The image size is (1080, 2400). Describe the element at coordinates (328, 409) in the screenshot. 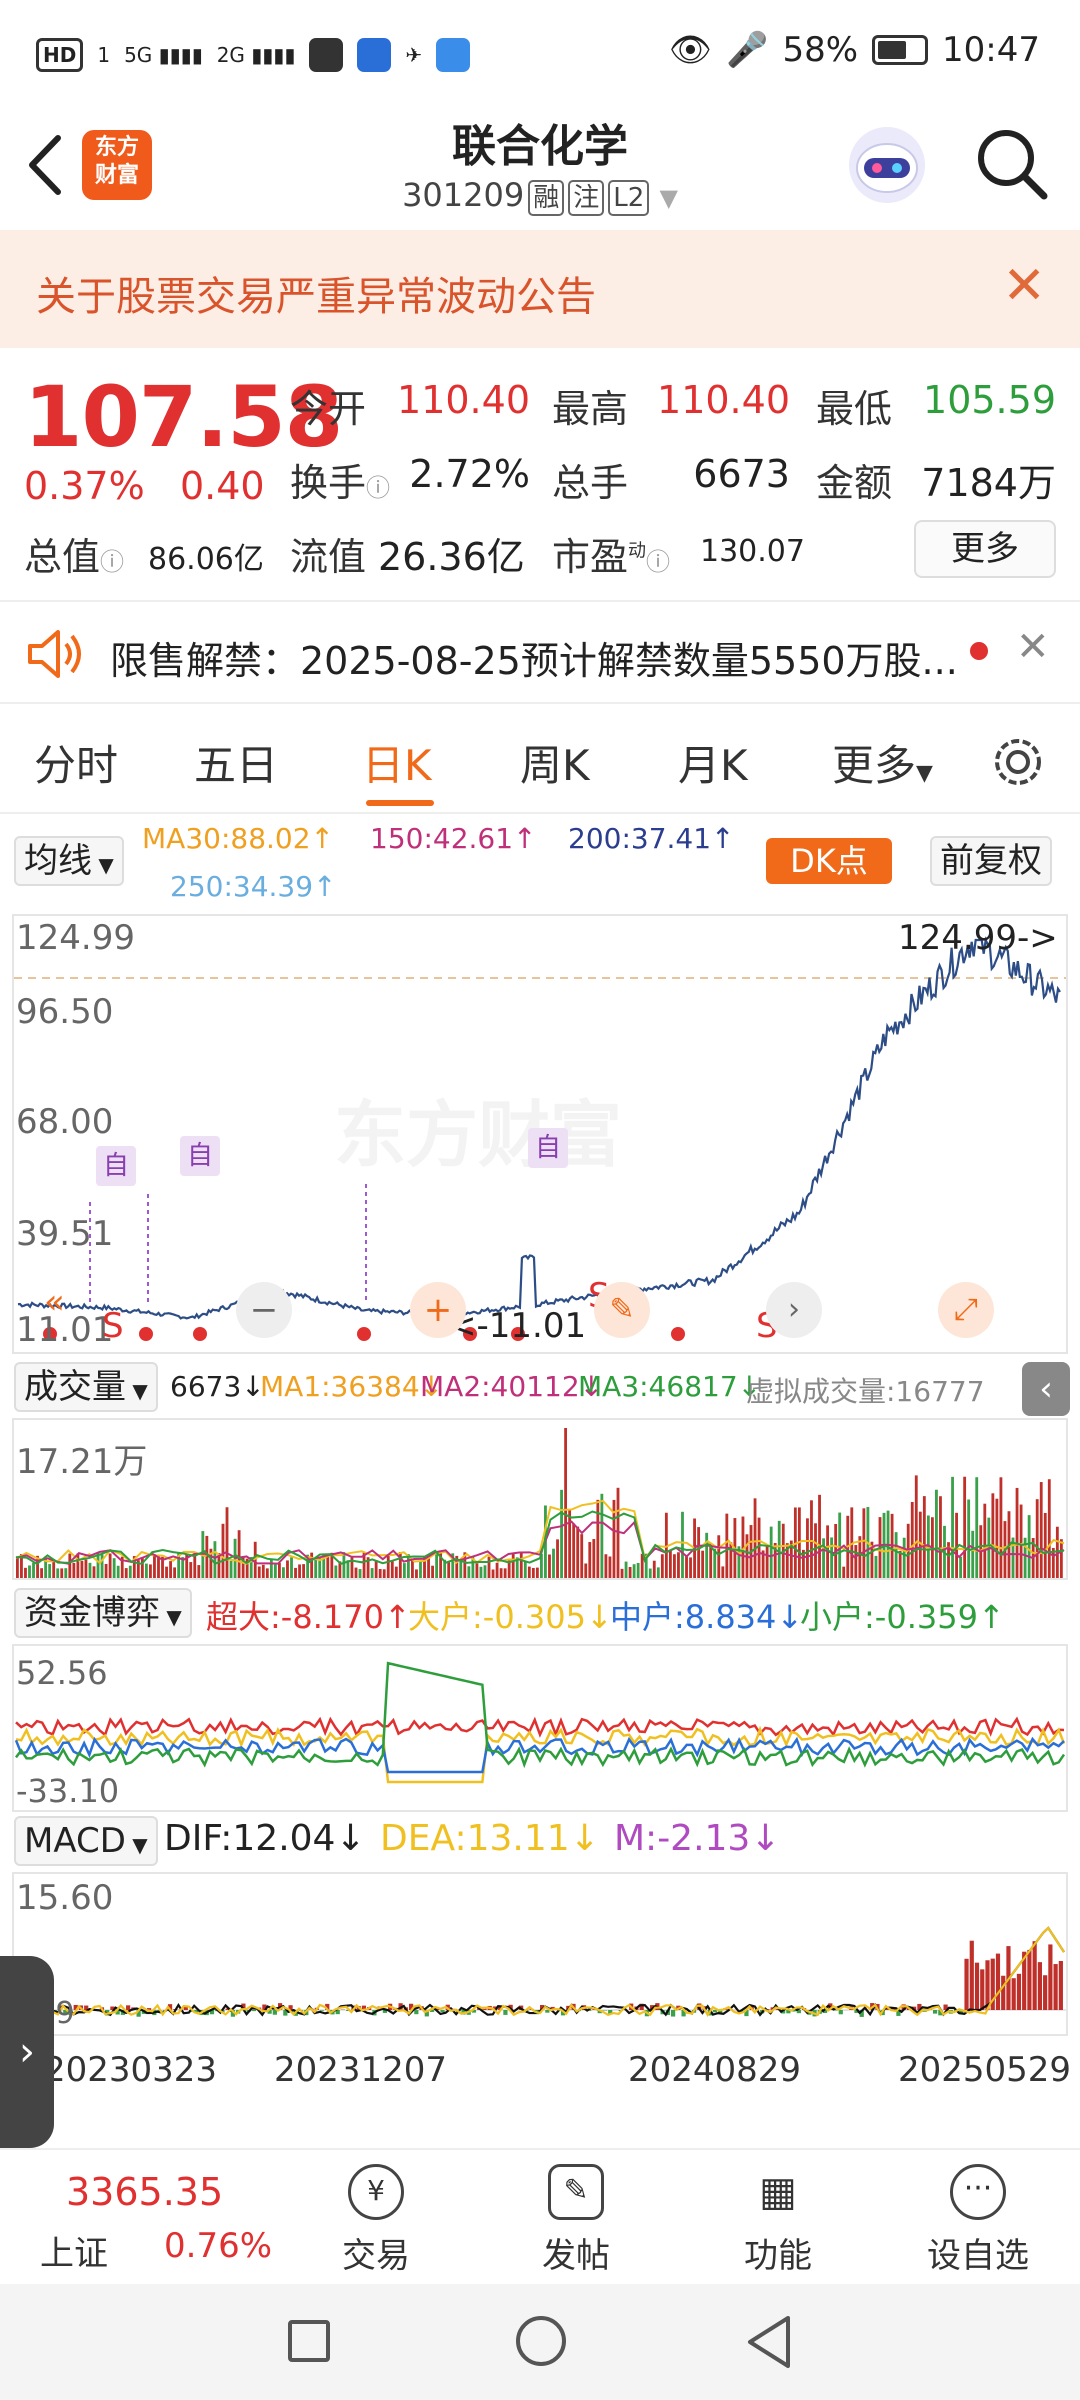

I see `open-label: 今开` at that location.